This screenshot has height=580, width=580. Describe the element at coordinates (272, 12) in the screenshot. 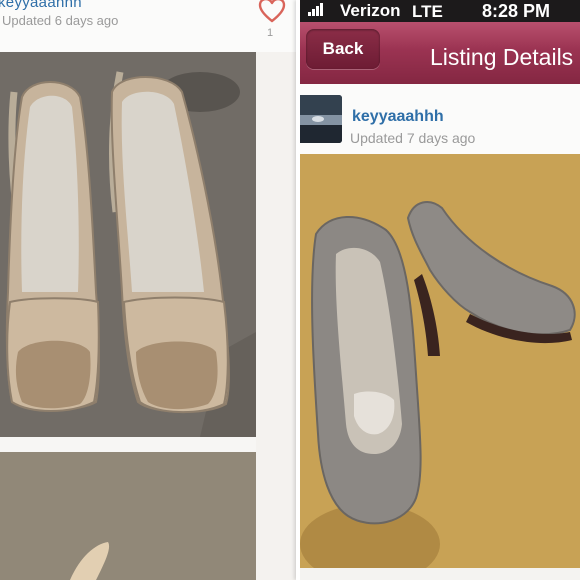

I see `heart-outline-icon` at that location.